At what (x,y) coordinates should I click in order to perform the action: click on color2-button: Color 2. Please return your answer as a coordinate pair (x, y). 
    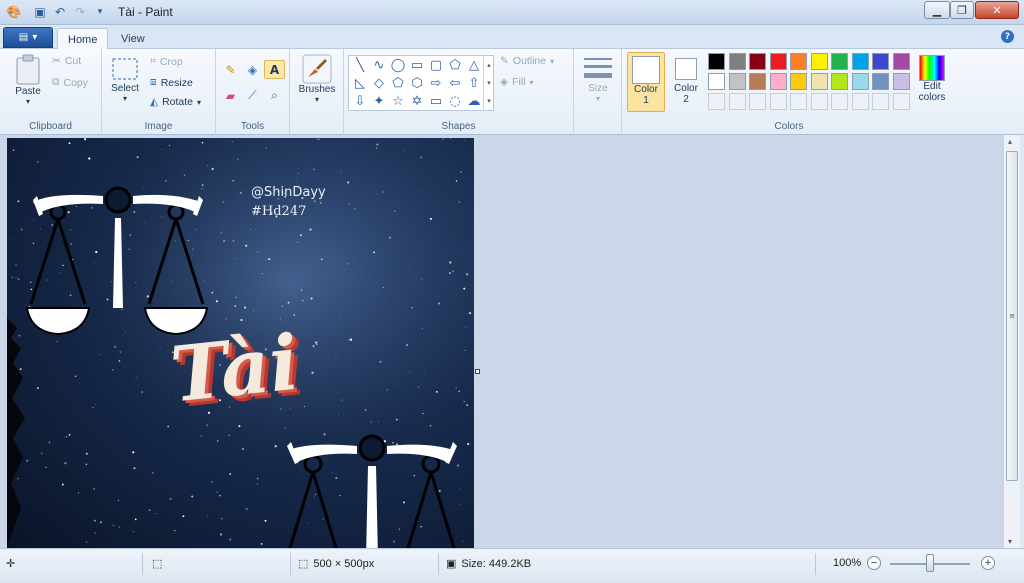
    Looking at the image, I should click on (686, 82).